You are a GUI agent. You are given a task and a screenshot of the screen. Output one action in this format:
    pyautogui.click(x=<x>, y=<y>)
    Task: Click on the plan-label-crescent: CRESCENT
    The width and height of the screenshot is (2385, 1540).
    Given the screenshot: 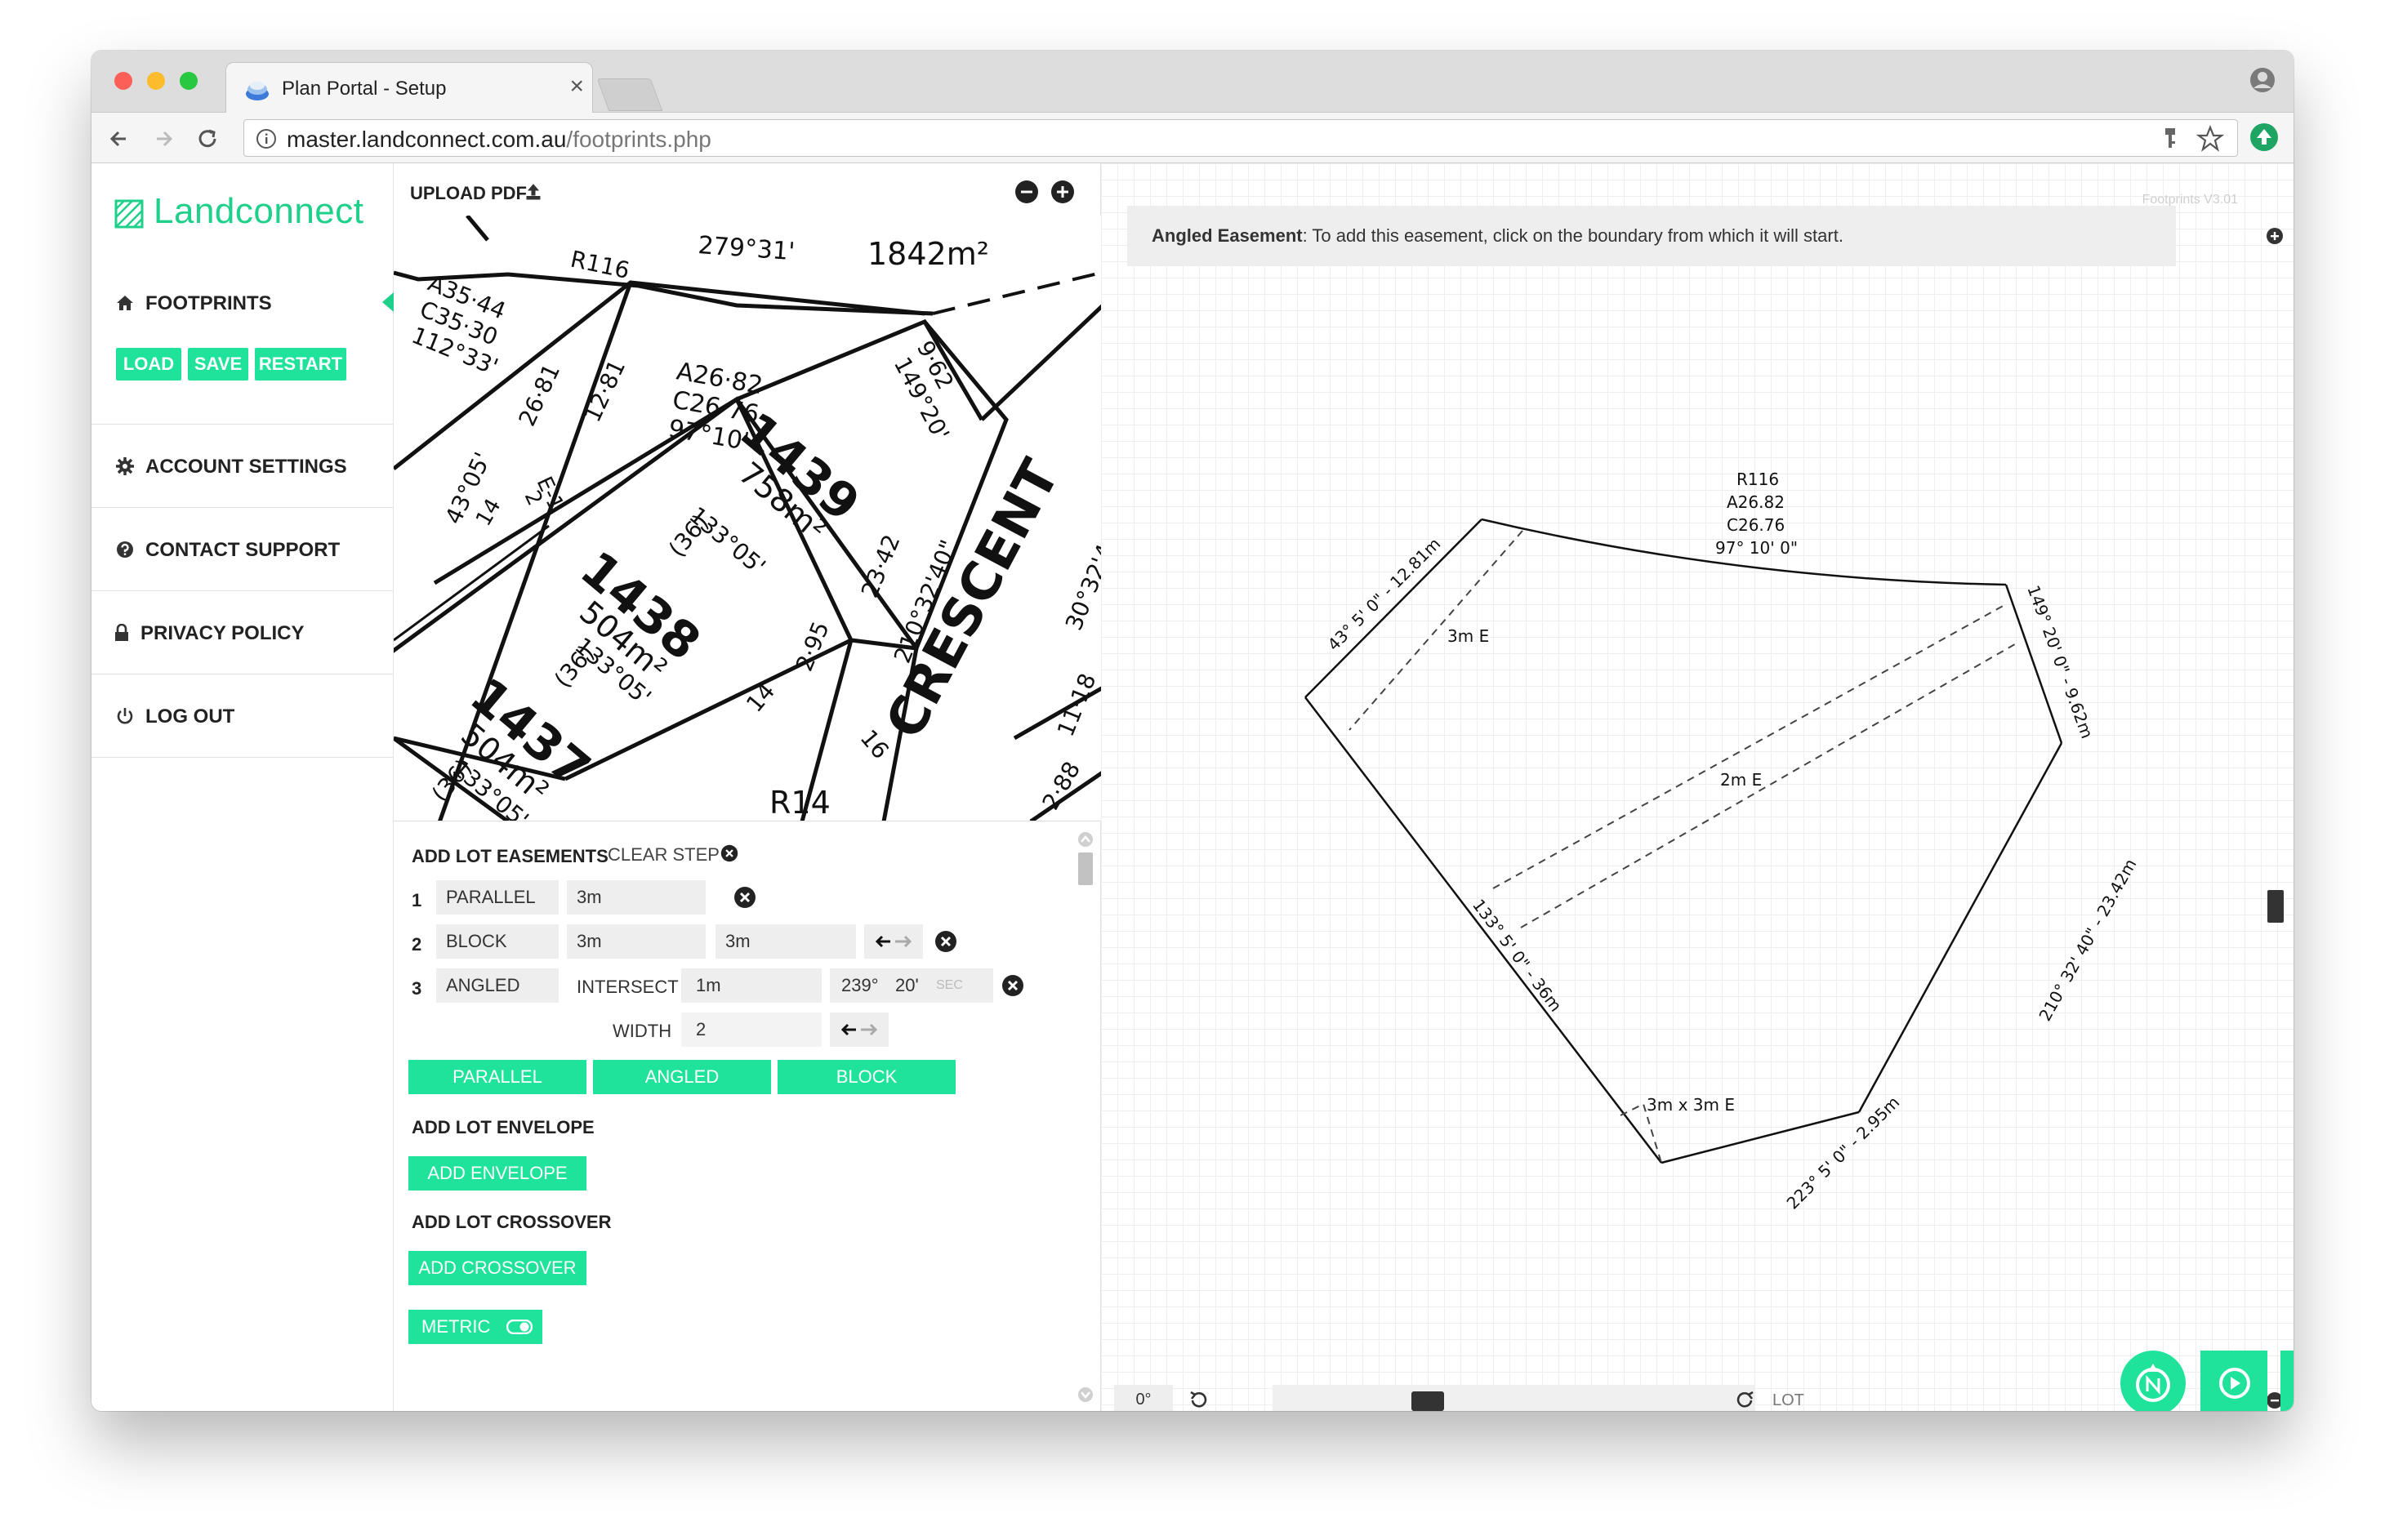 What is the action you would take?
    pyautogui.click(x=973, y=599)
    